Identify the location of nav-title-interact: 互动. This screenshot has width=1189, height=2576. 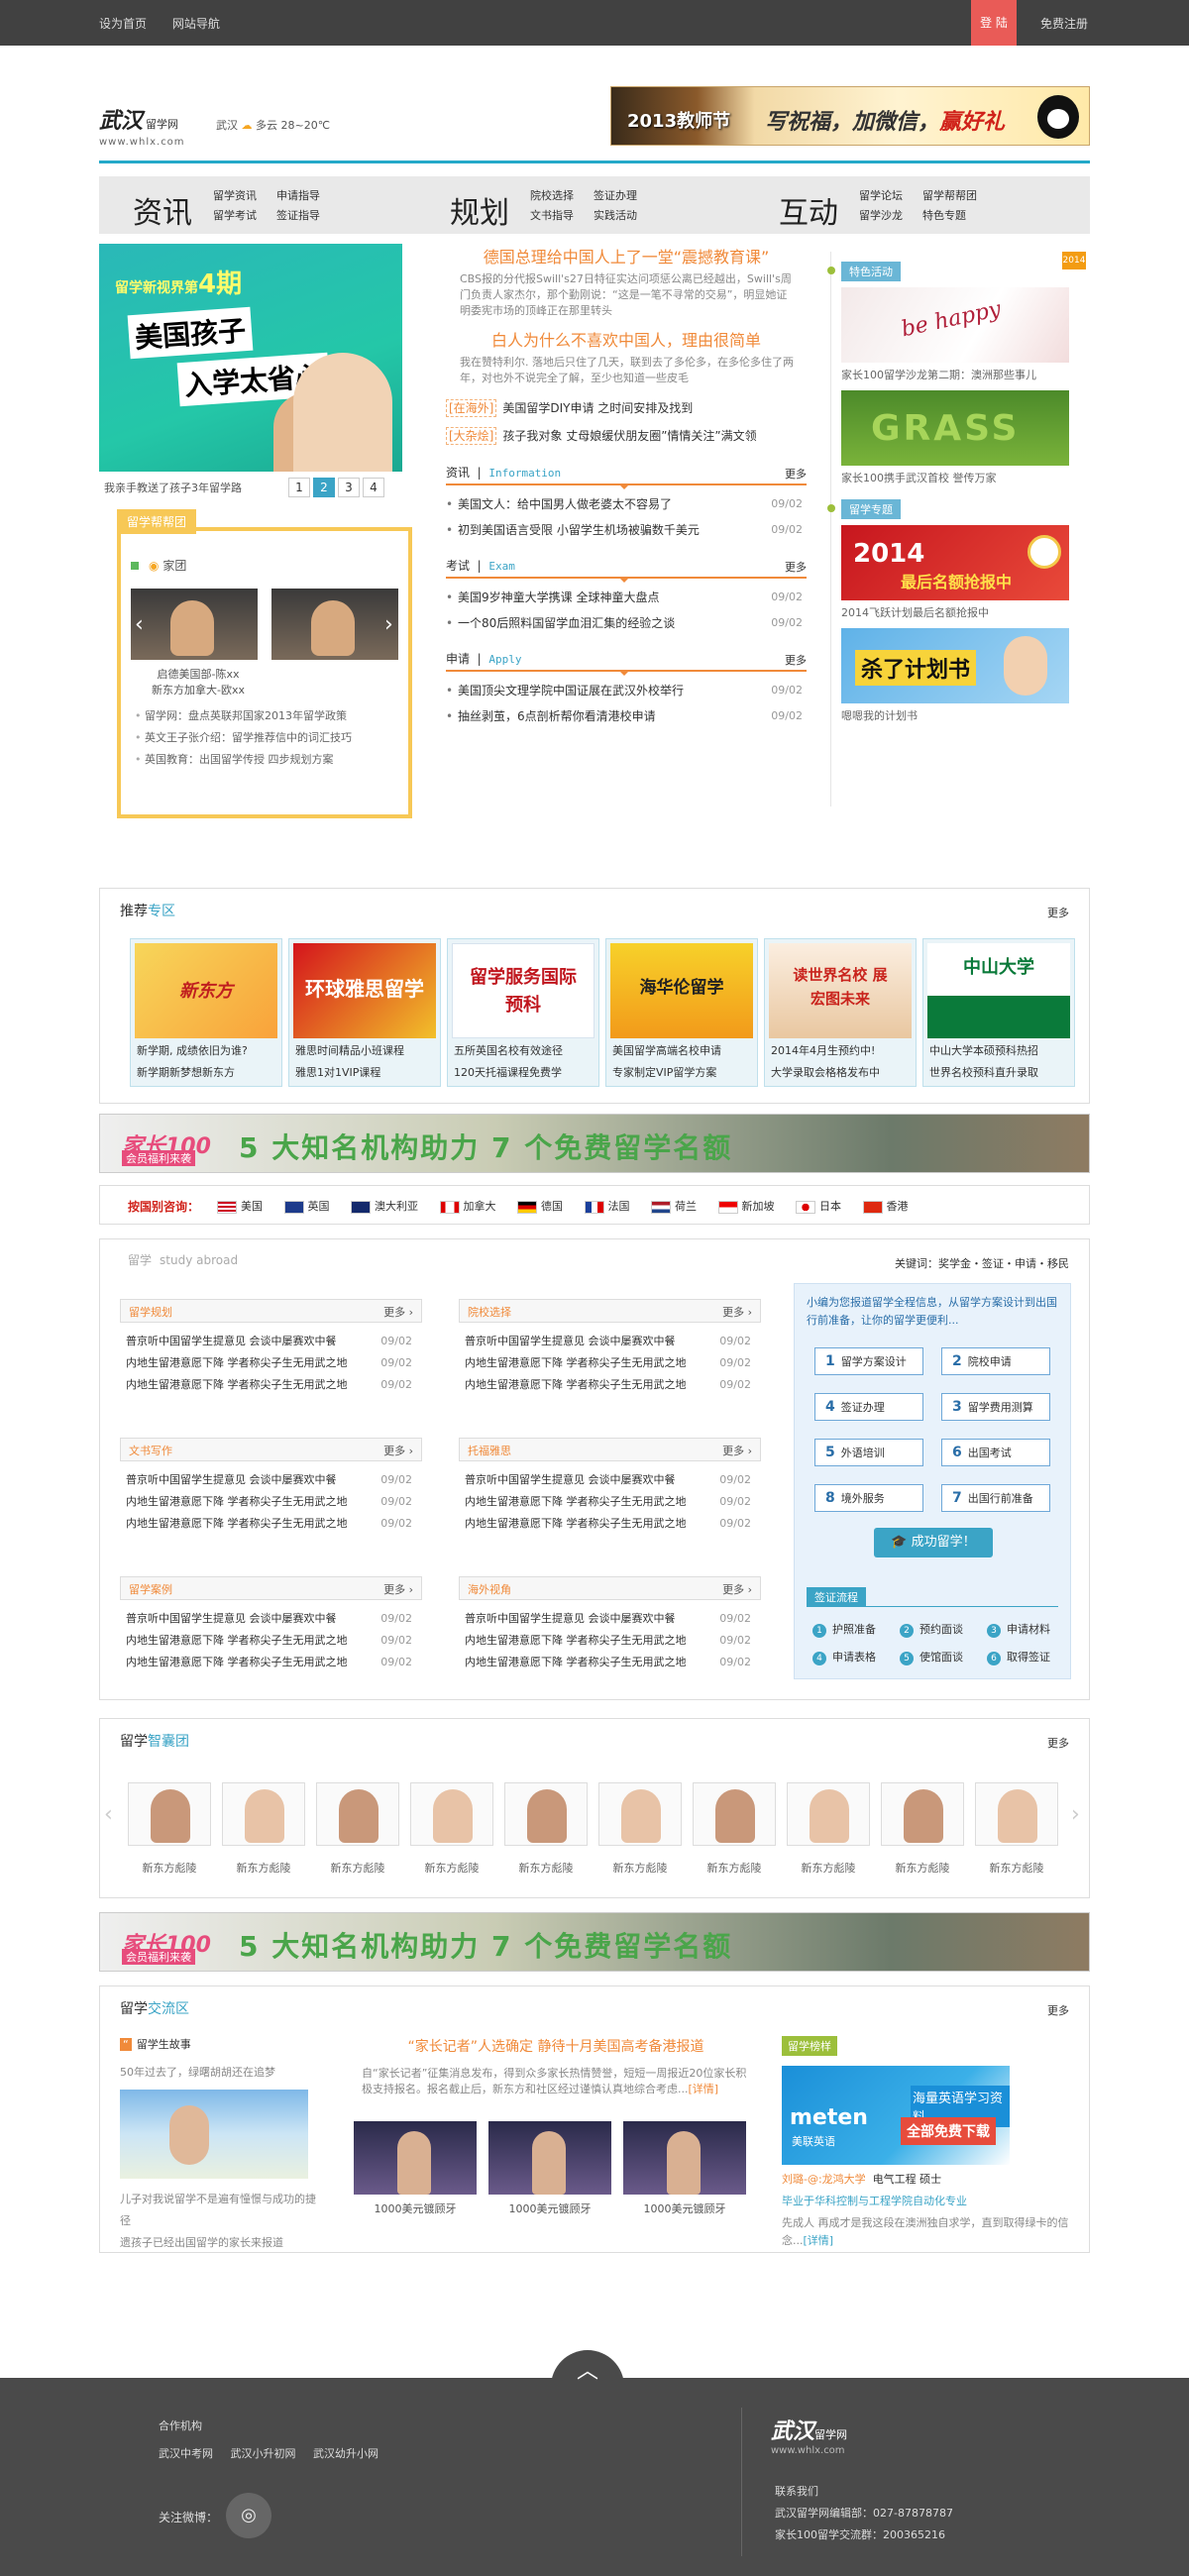
(809, 210).